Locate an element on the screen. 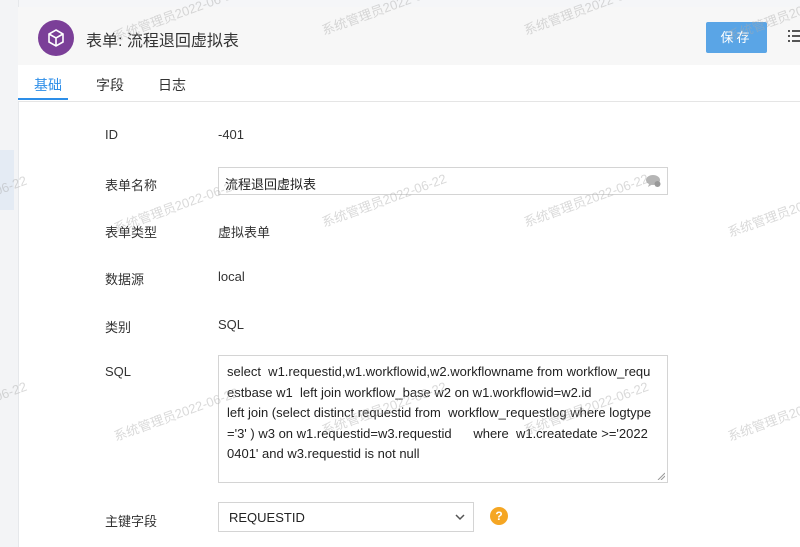 Image resolution: width=800 pixels, height=547 pixels. primary-key-value: REQUESTID is located at coordinates (267, 517).